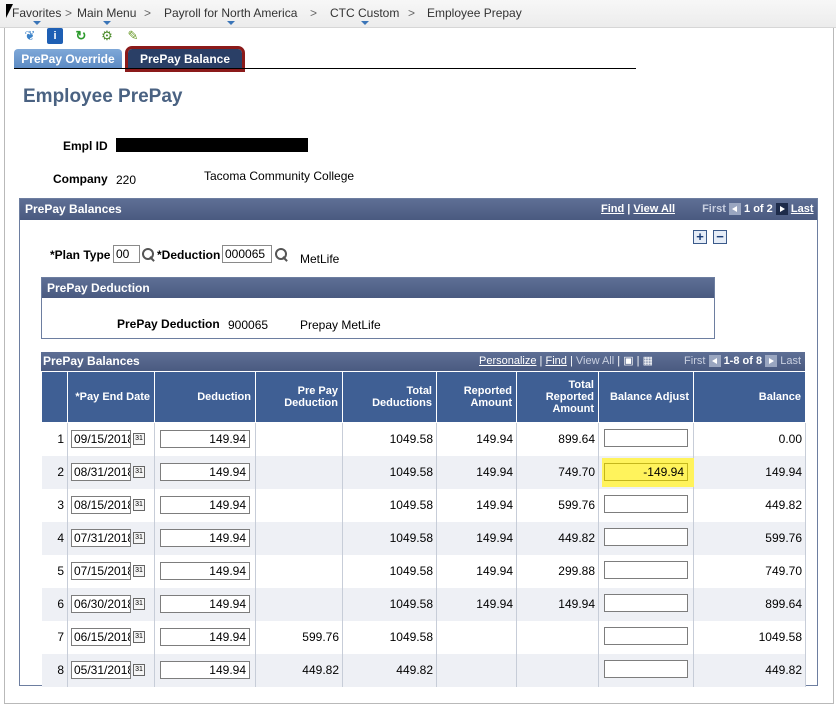  Describe the element at coordinates (389, 670) in the screenshot. I see `total-deductions-cell: 449.82` at that location.